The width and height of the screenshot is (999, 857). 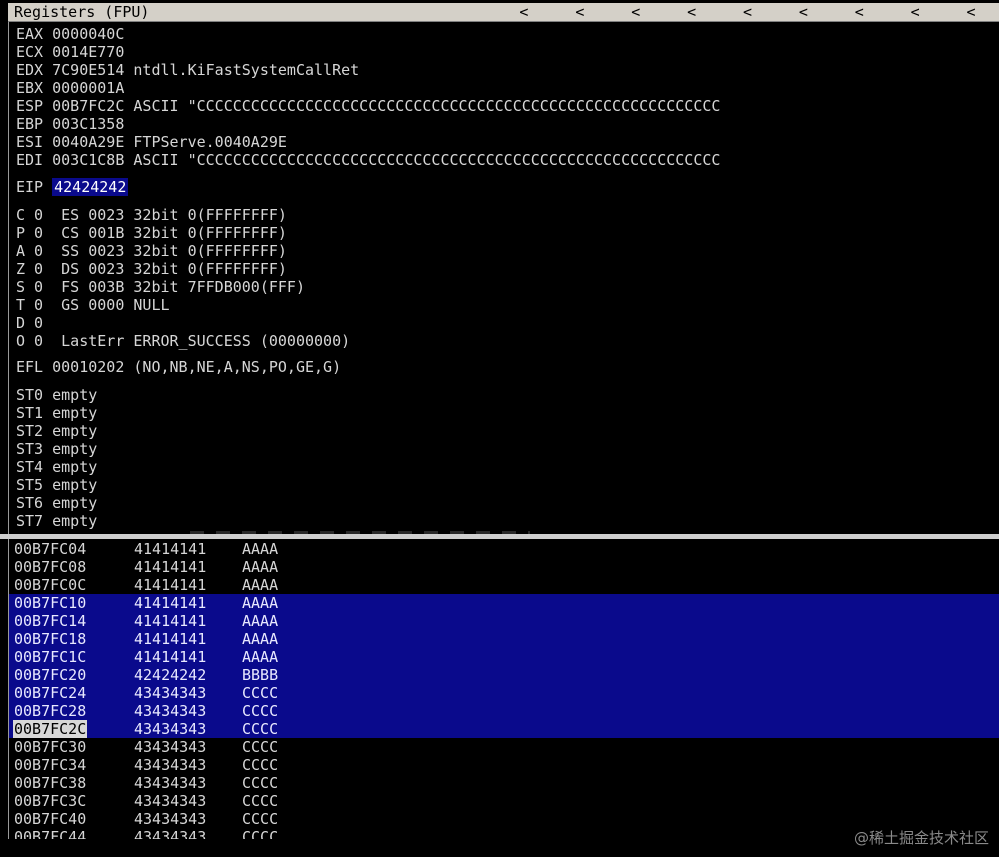 What do you see at coordinates (504, 765) in the screenshot?
I see `stack-row: 00B7FC34 43434343 CCCC` at bounding box center [504, 765].